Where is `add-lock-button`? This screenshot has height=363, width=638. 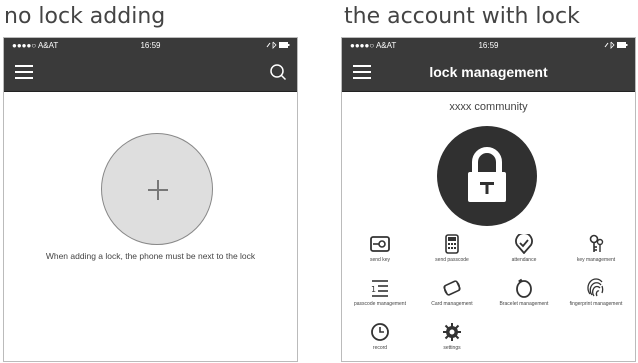
add-lock-button is located at coordinates (157, 189).